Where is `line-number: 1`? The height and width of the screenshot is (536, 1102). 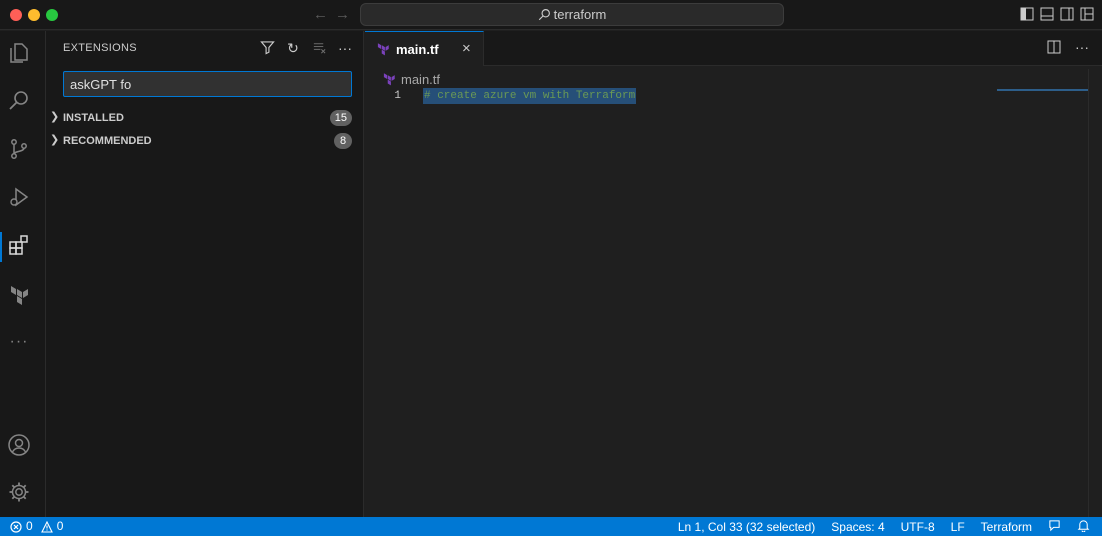 line-number: 1 is located at coordinates (397, 96).